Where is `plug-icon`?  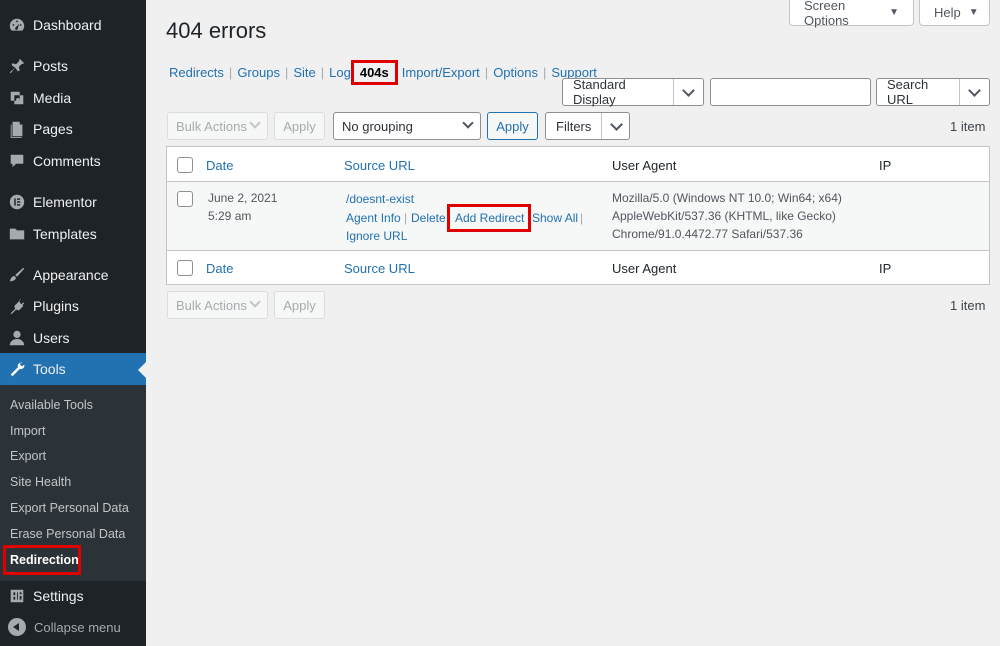
plug-icon is located at coordinates (17, 306).